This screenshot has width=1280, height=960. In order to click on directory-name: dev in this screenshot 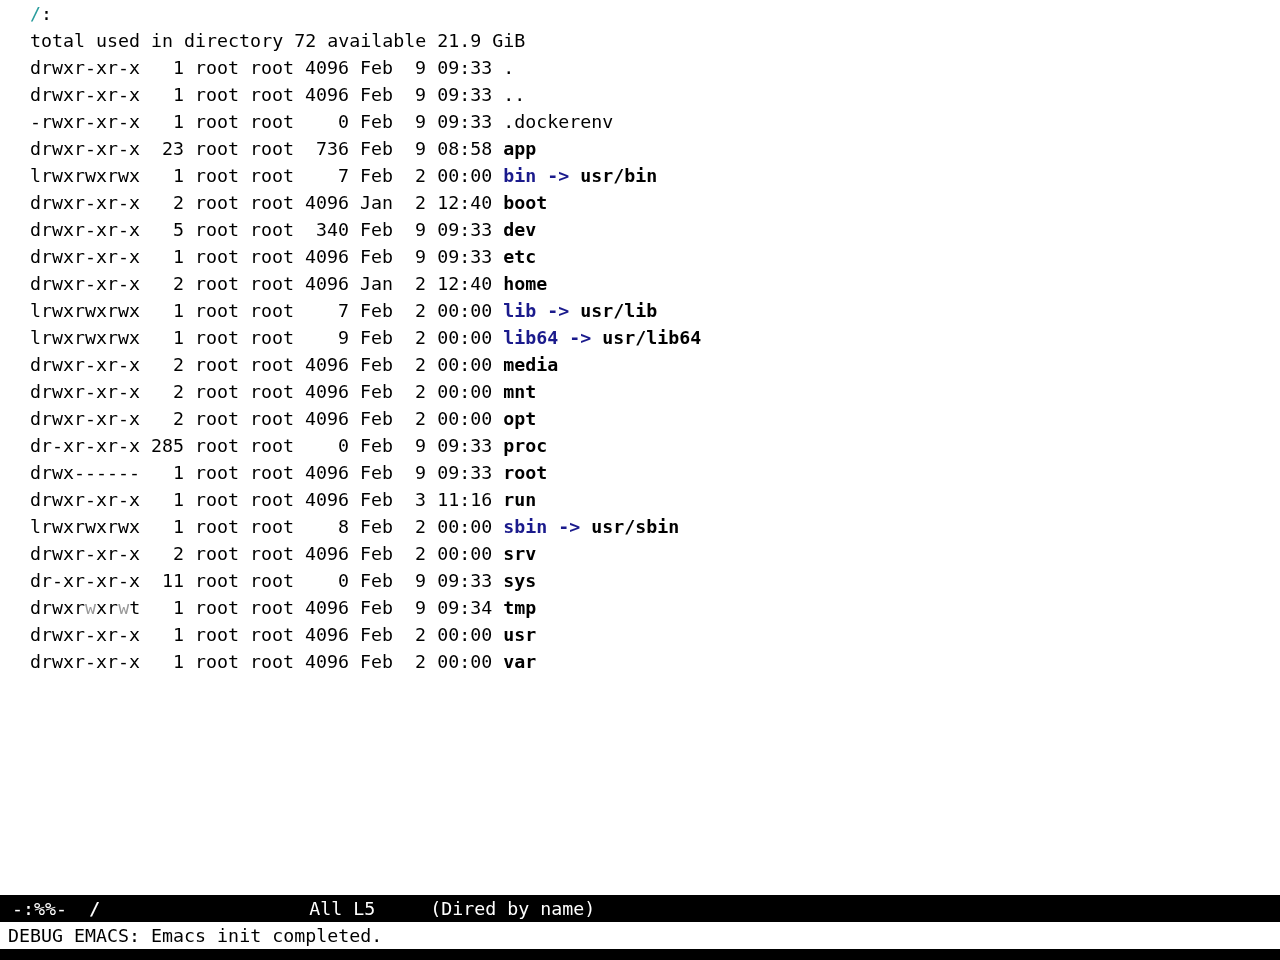, I will do `click(520, 229)`.